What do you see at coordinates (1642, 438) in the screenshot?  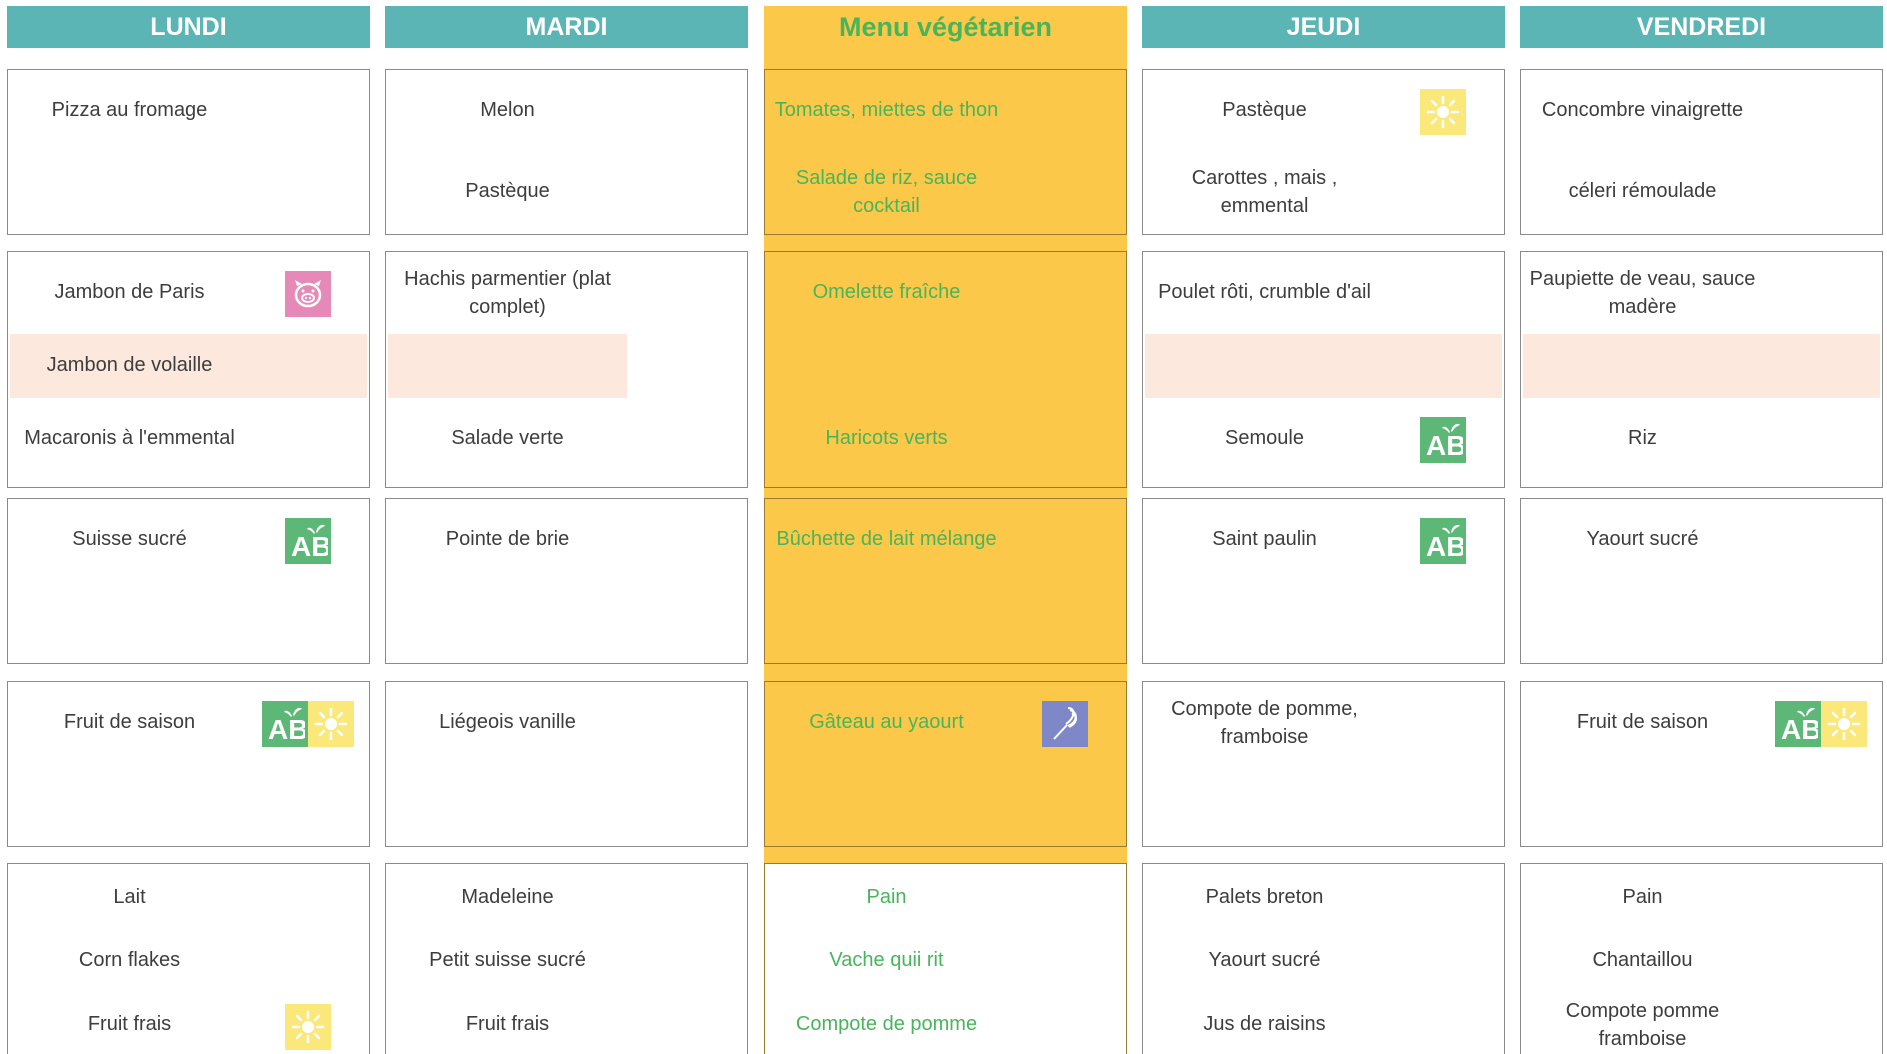 I see `accompagnement-item: Riz` at bounding box center [1642, 438].